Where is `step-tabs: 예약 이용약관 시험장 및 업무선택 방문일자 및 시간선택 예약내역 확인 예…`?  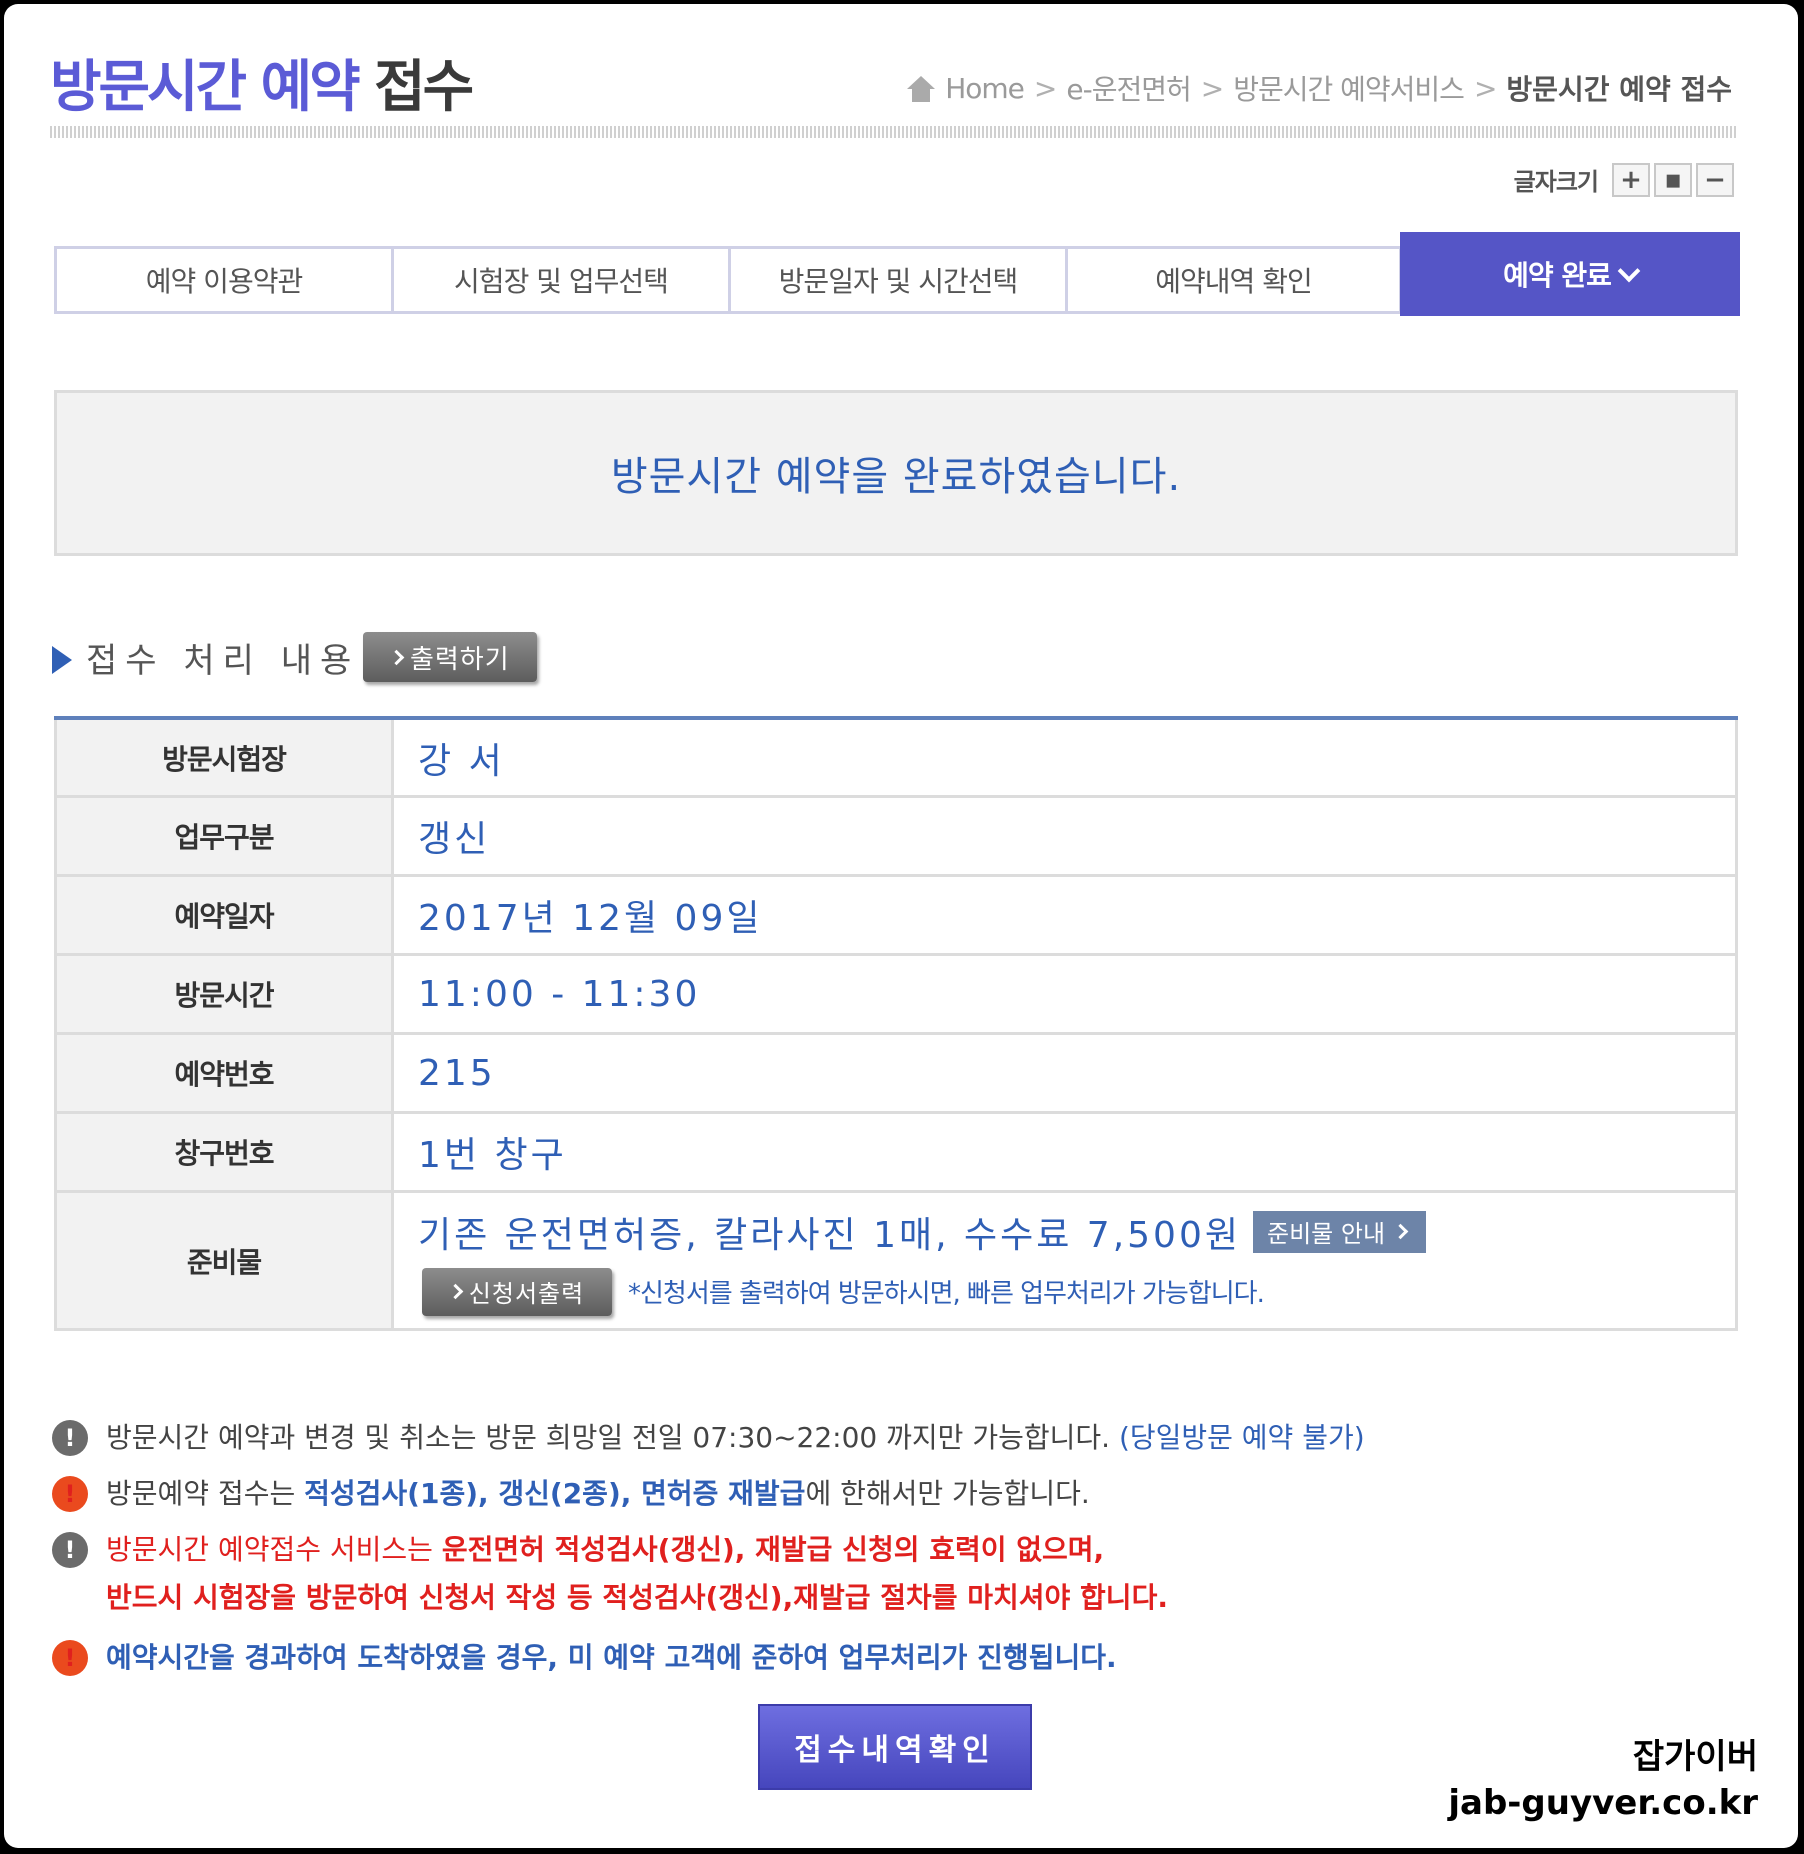 step-tabs: 예약 이용약관 시험장 및 업무선택 방문일자 및 시간선택 예약내역 확인 예… is located at coordinates (897, 274).